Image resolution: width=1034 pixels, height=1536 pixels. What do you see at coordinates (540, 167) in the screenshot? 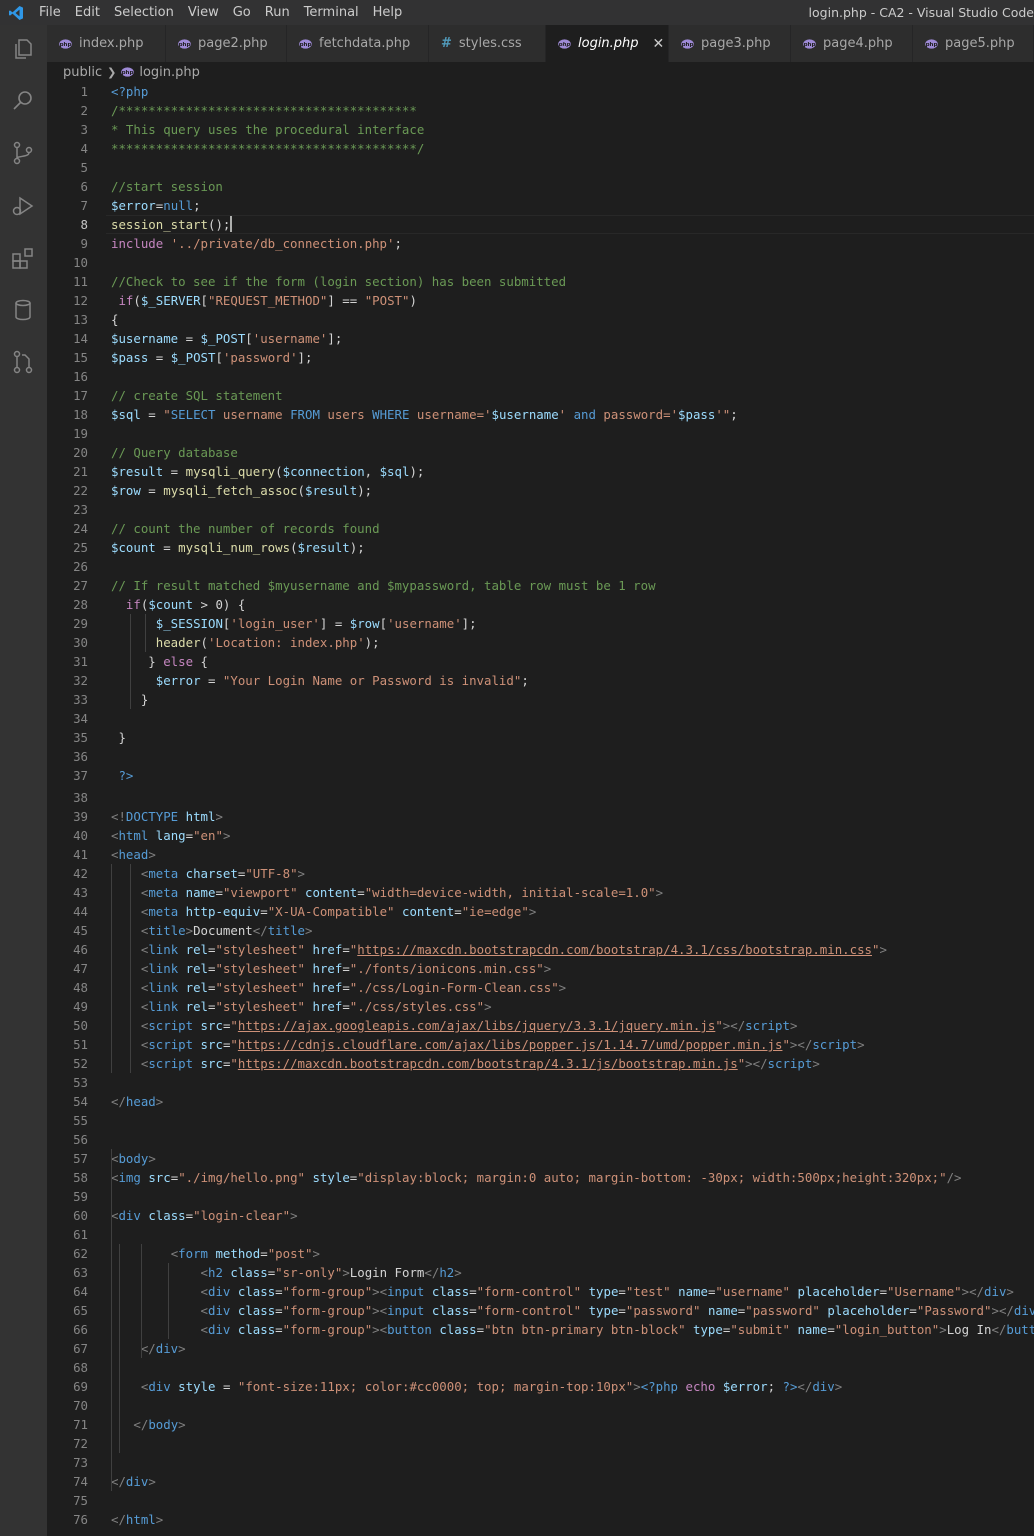
I see `code-line: 5` at bounding box center [540, 167].